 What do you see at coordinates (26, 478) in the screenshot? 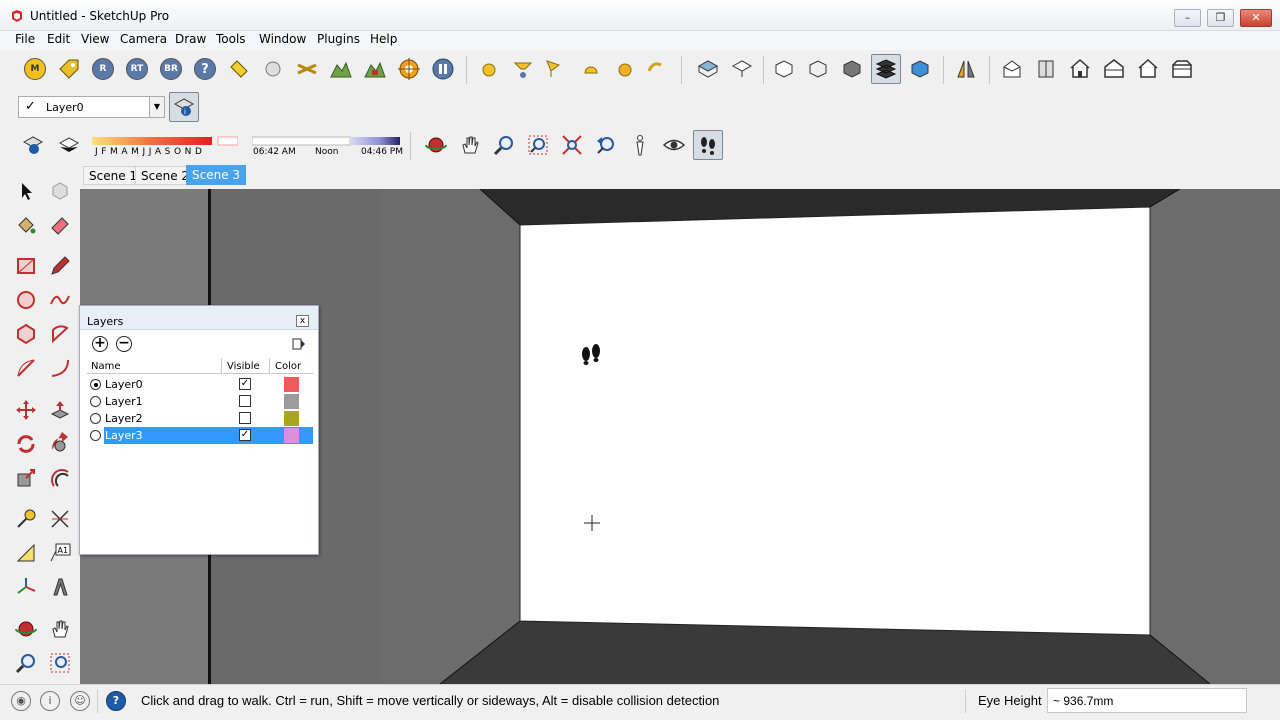
I see `scale-tool-button` at bounding box center [26, 478].